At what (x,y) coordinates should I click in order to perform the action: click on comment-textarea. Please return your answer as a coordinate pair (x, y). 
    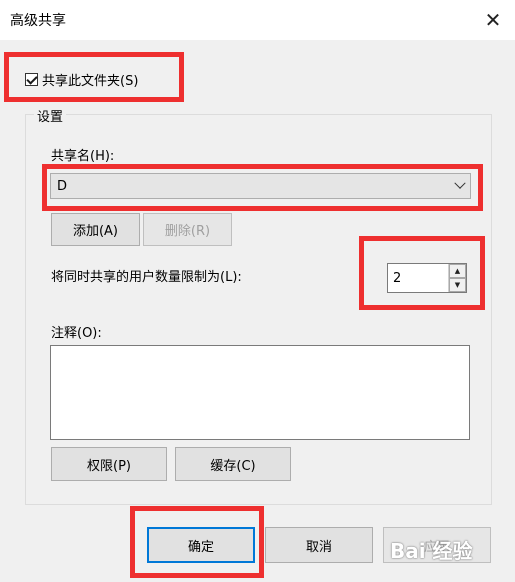
    Looking at the image, I should click on (260, 392).